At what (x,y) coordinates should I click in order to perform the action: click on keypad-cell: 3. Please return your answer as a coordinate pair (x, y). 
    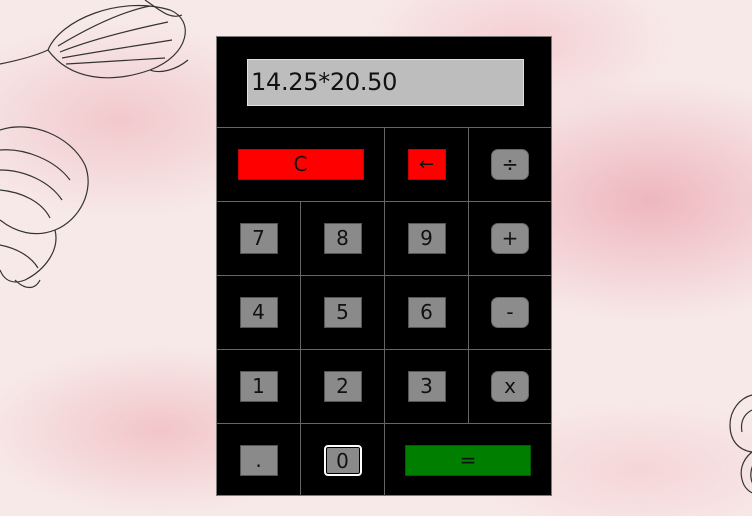
    Looking at the image, I should click on (427, 387).